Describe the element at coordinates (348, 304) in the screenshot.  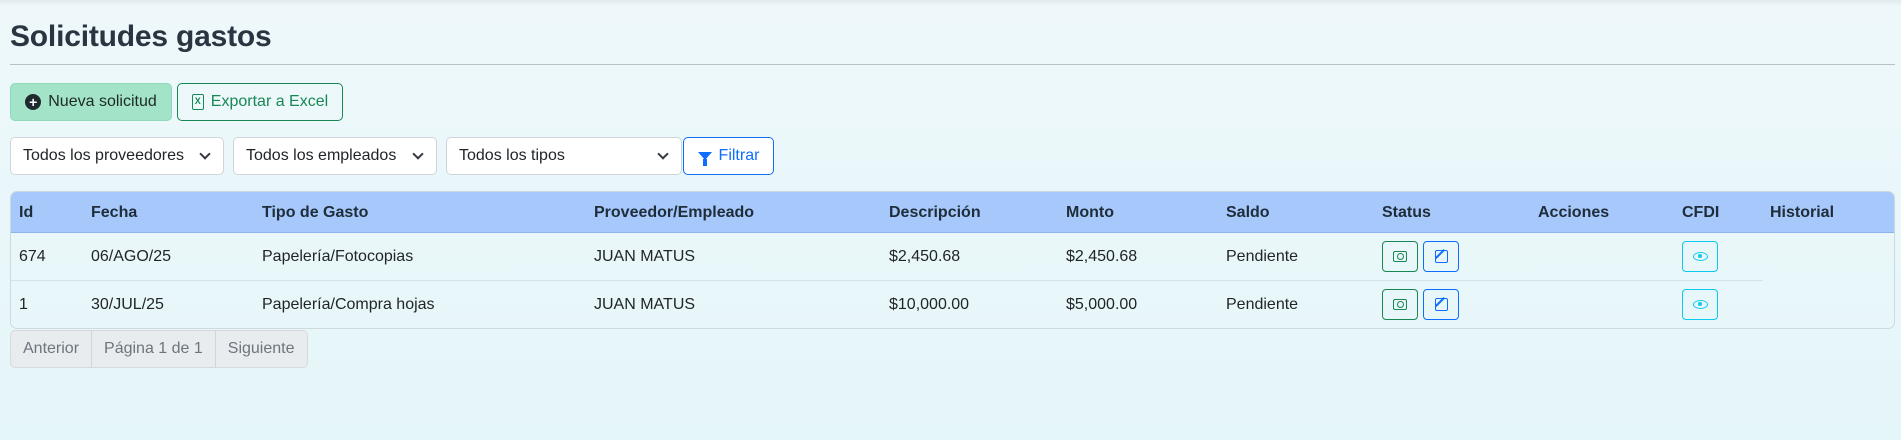
I see `cell-tipo: Papelería/Compra hojas` at that location.